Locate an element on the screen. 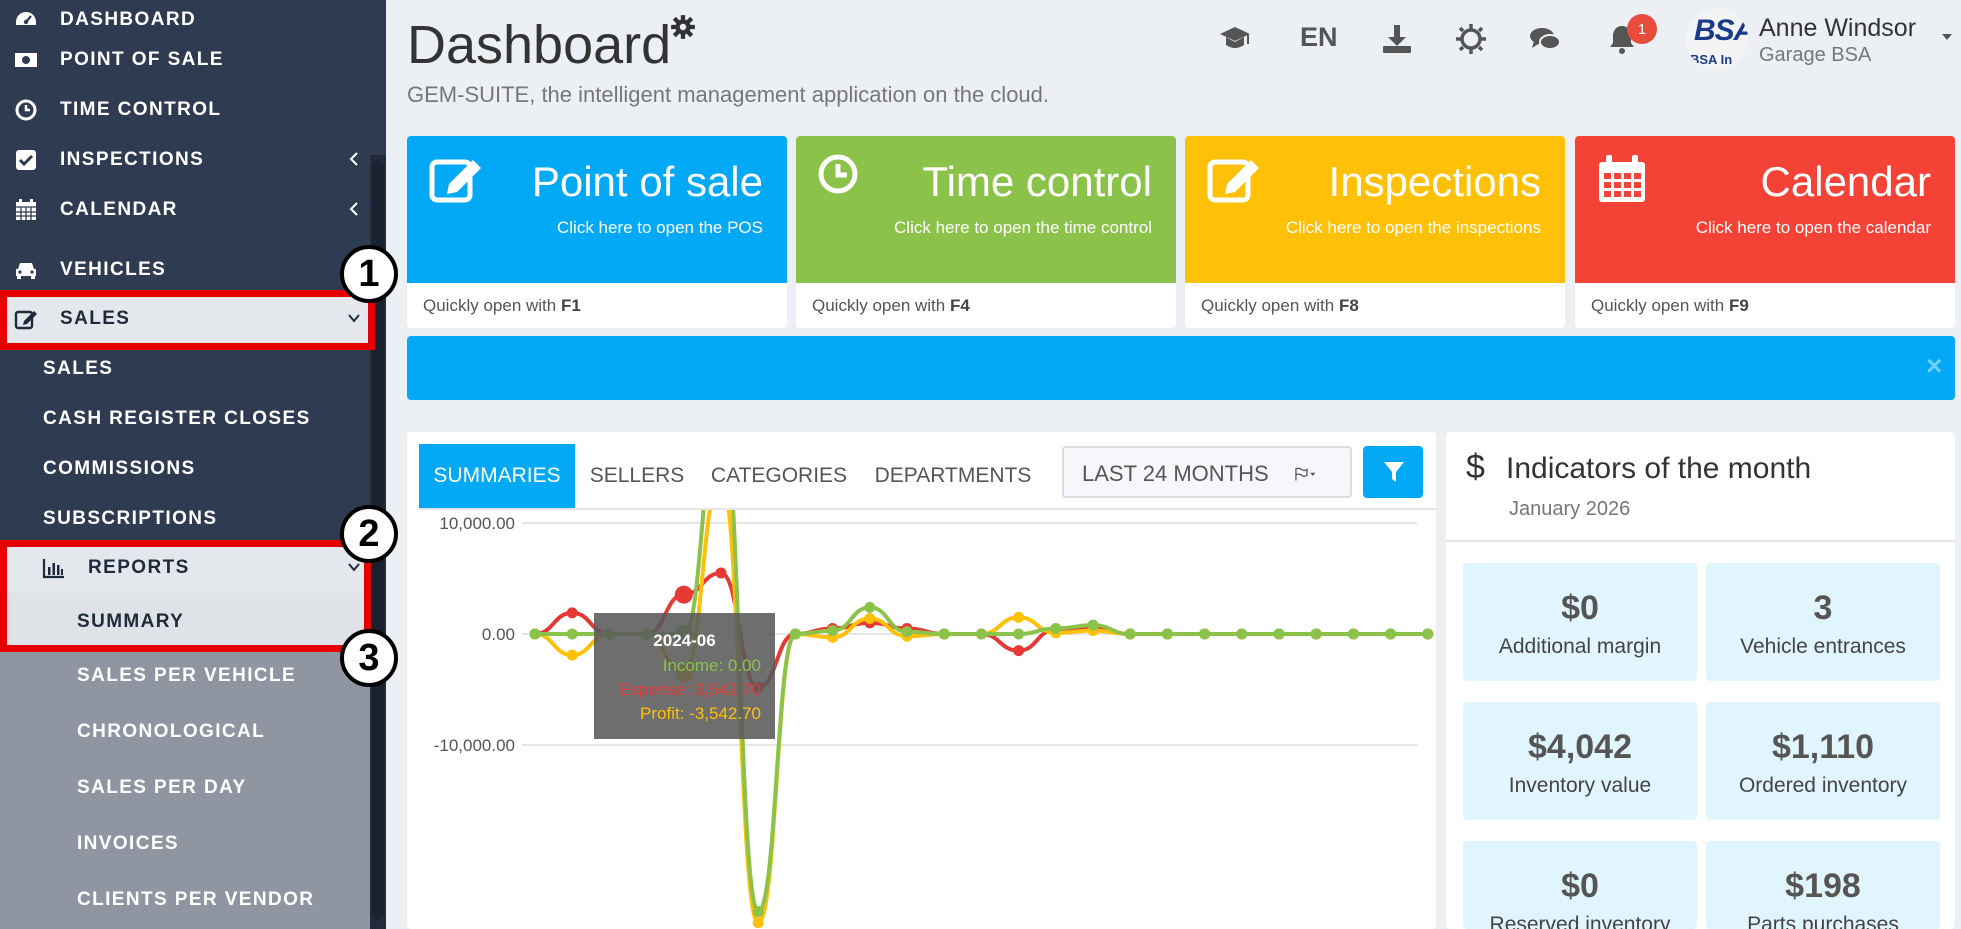  indicator-card-inventory-value: $4,042 Inventory value is located at coordinates (1580, 761).